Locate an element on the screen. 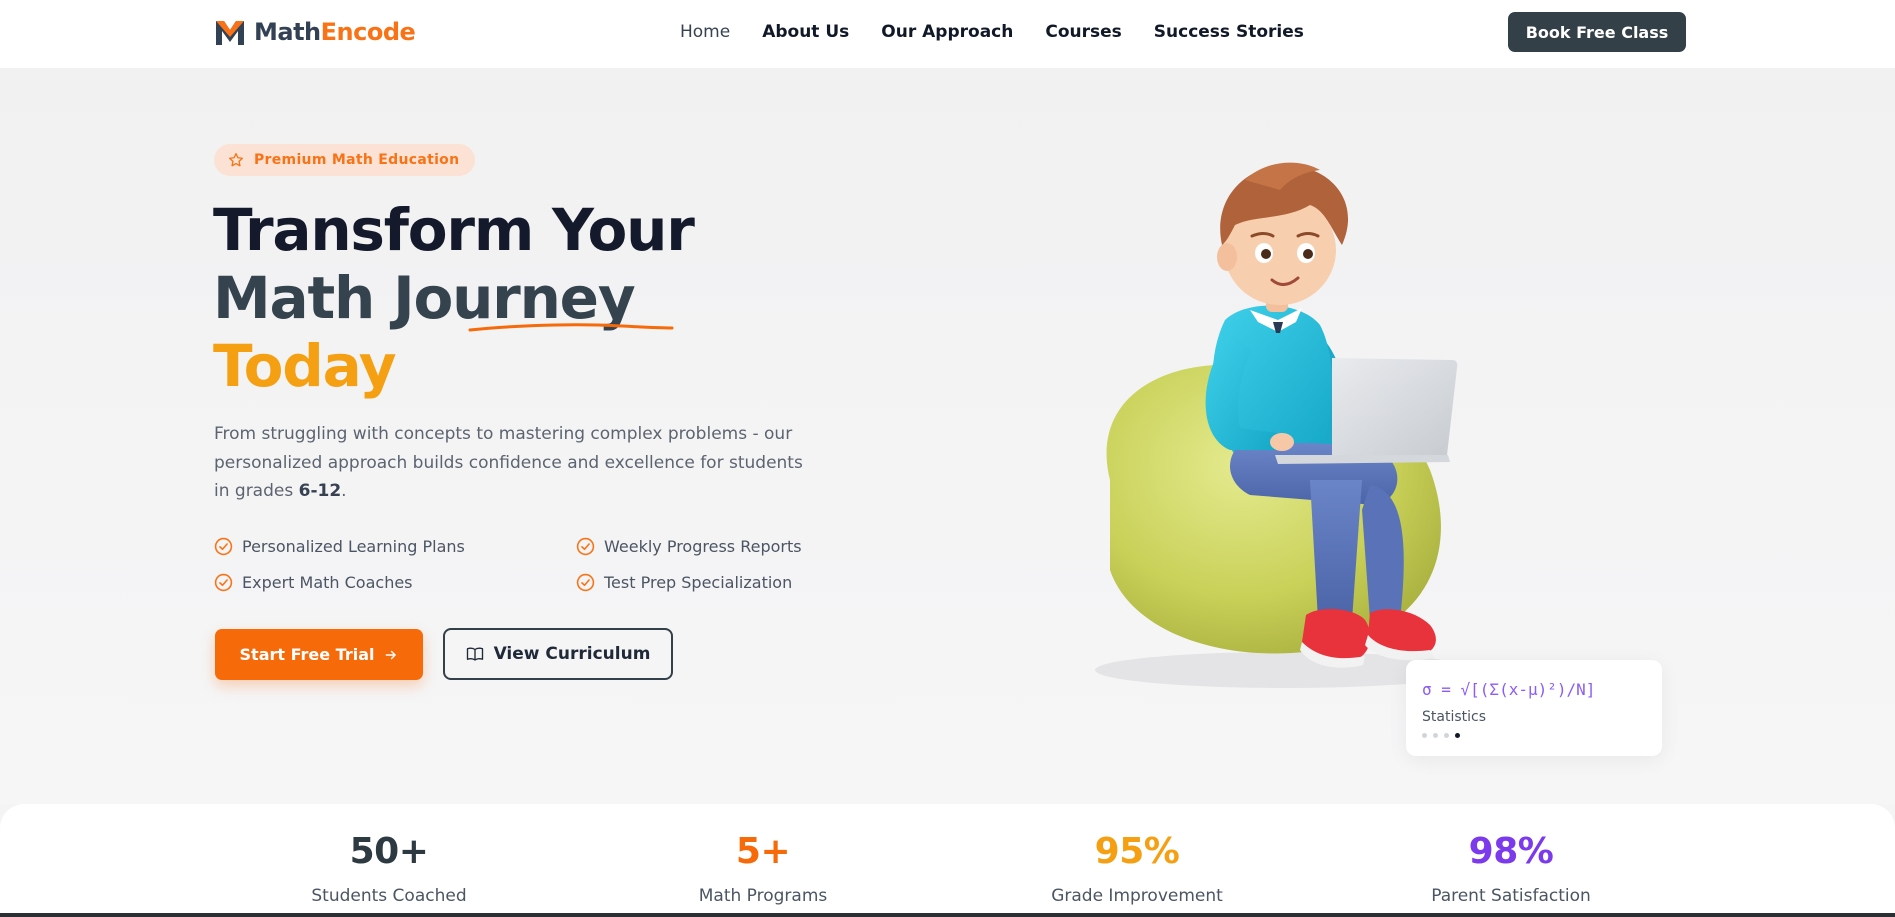  nav-home: Home is located at coordinates (705, 32).